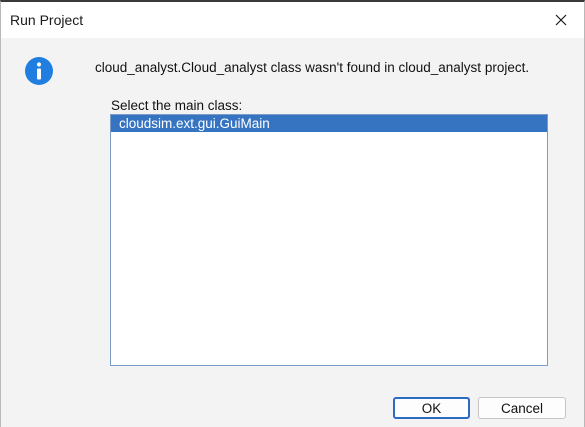  Describe the element at coordinates (177, 105) in the screenshot. I see `main-class-label: Select the main class:` at that location.